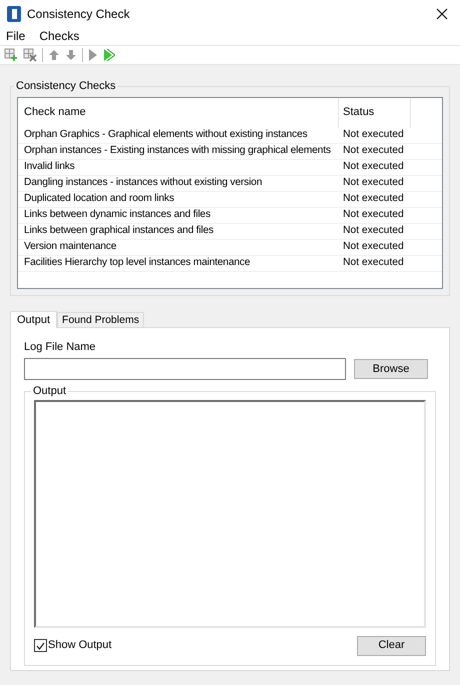 This screenshot has height=685, width=460. I want to click on table-cell-text: Orphan Graphics - Graphical elements without existing instances, so click(165, 135).